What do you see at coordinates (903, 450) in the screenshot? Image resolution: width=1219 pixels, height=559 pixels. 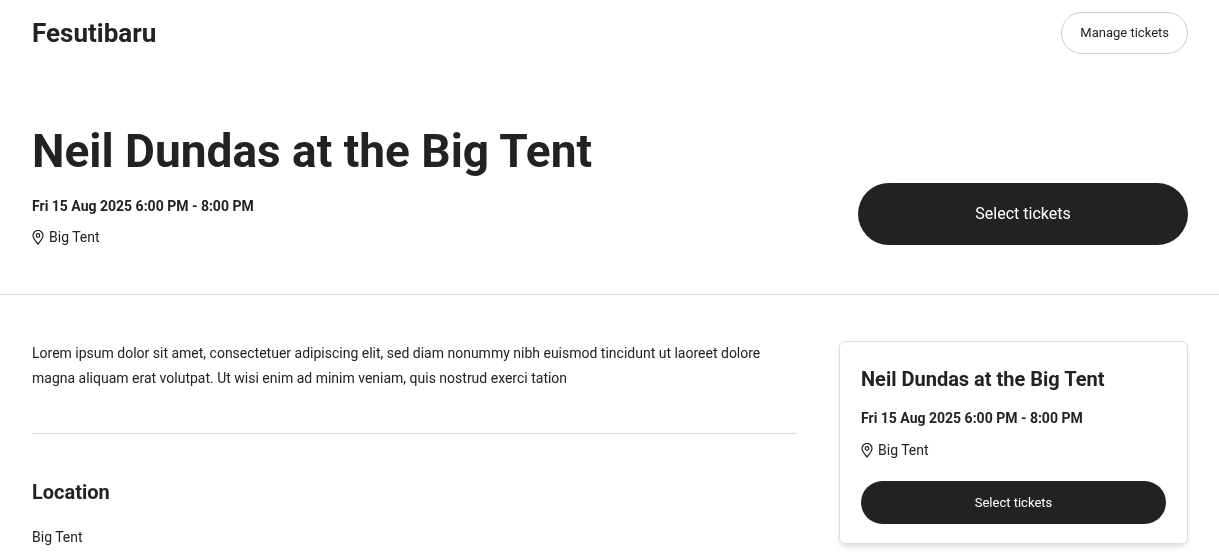 I see `card-venue: Big Tent` at bounding box center [903, 450].